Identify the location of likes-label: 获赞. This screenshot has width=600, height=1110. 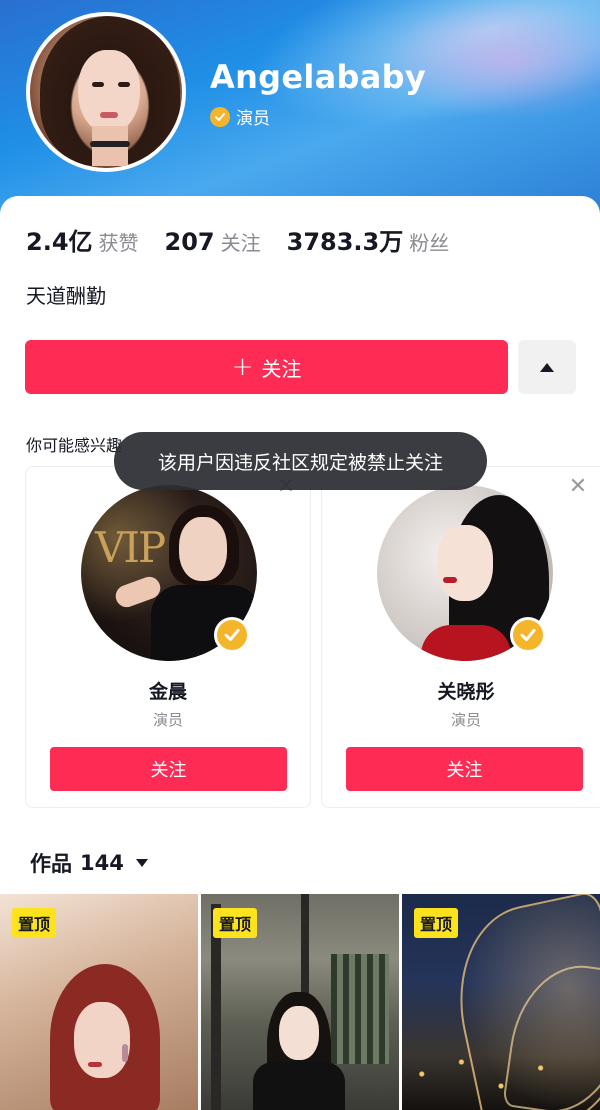
(118, 243).